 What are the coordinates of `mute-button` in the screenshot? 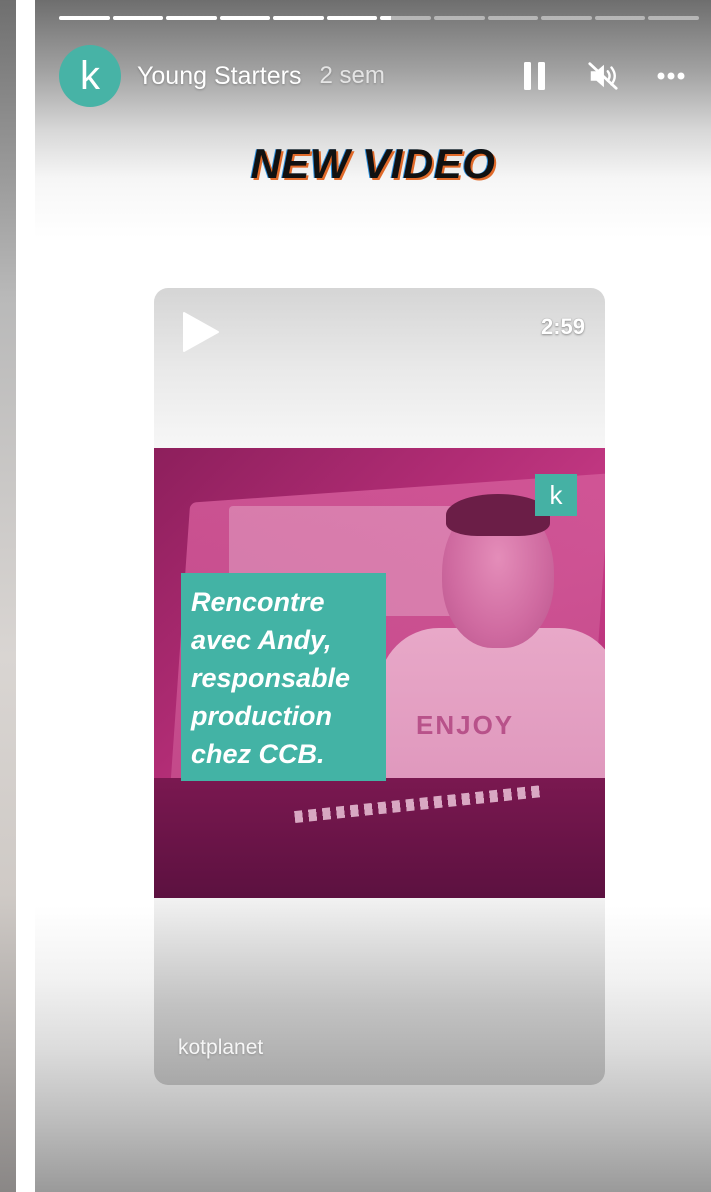 It's located at (603, 76).